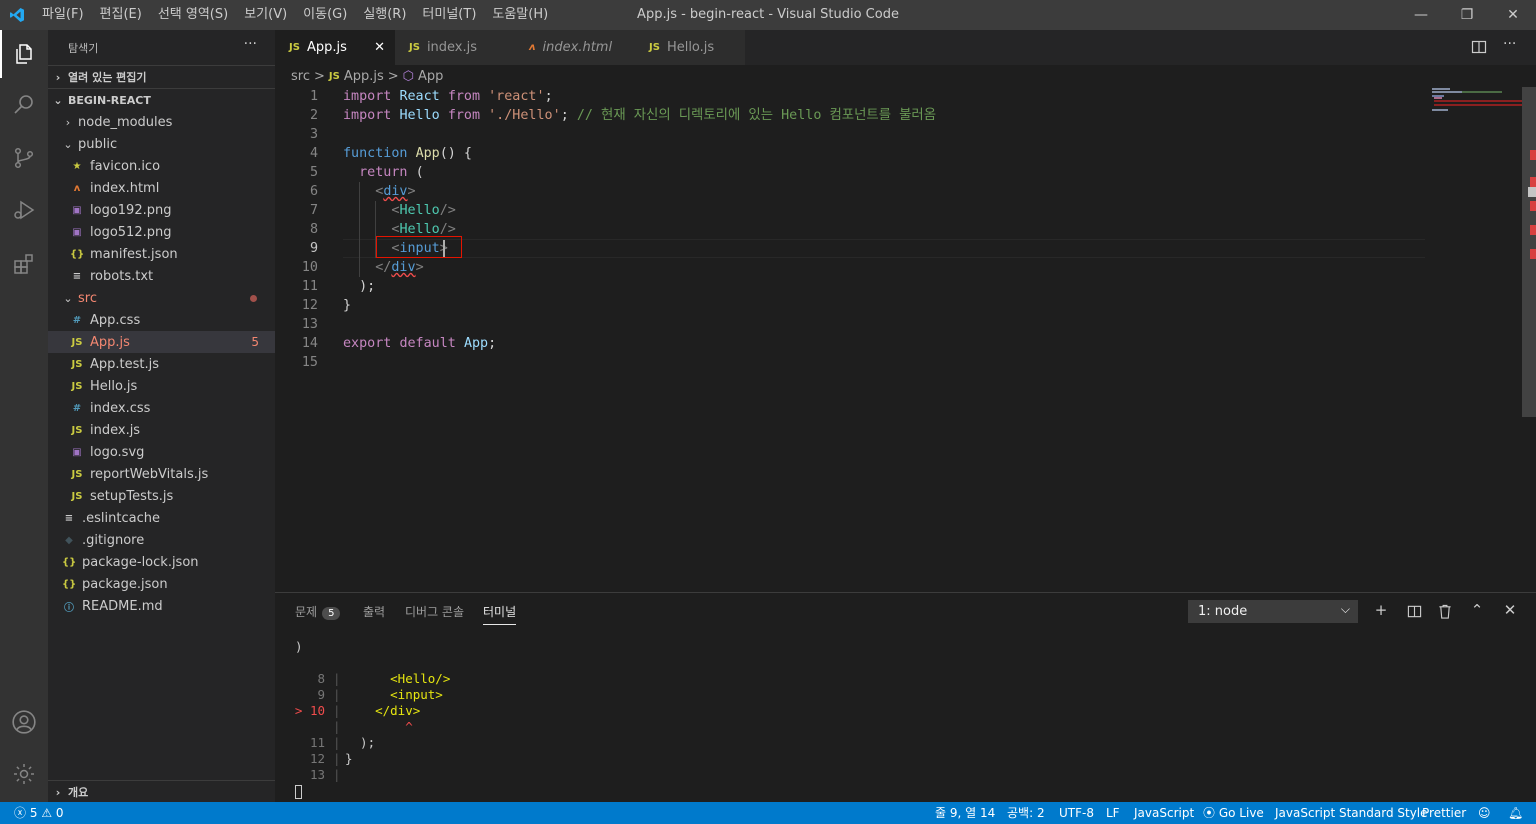 The width and height of the screenshot is (1536, 824). Describe the element at coordinates (430, 76) in the screenshot. I see `breadcrumb-symbol: App` at that location.